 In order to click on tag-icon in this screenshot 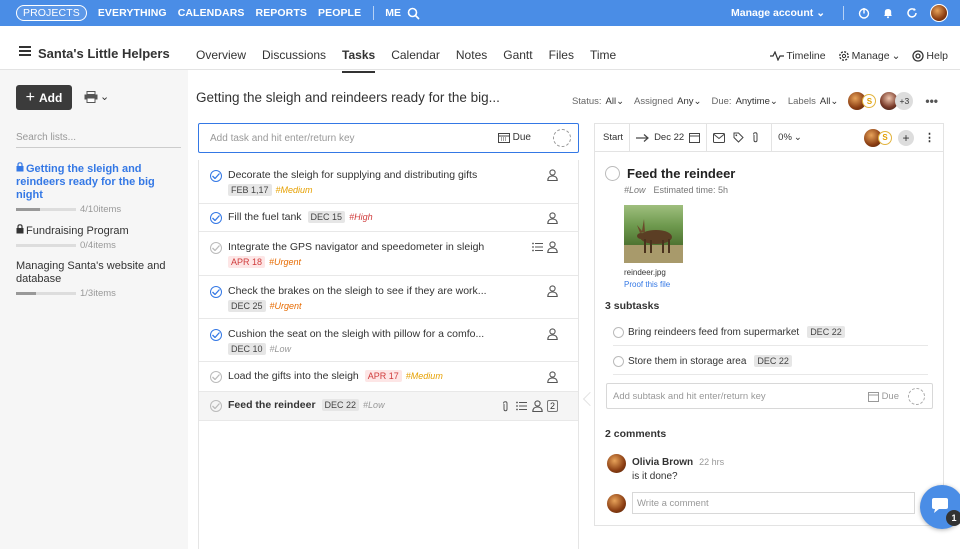, I will do `click(738, 137)`.